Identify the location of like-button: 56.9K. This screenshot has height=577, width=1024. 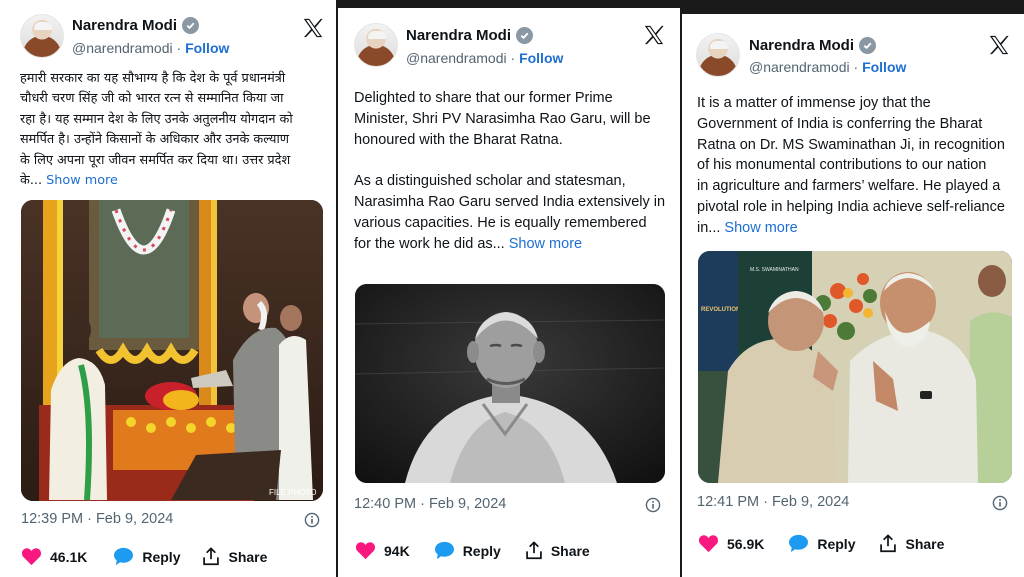
(731, 543).